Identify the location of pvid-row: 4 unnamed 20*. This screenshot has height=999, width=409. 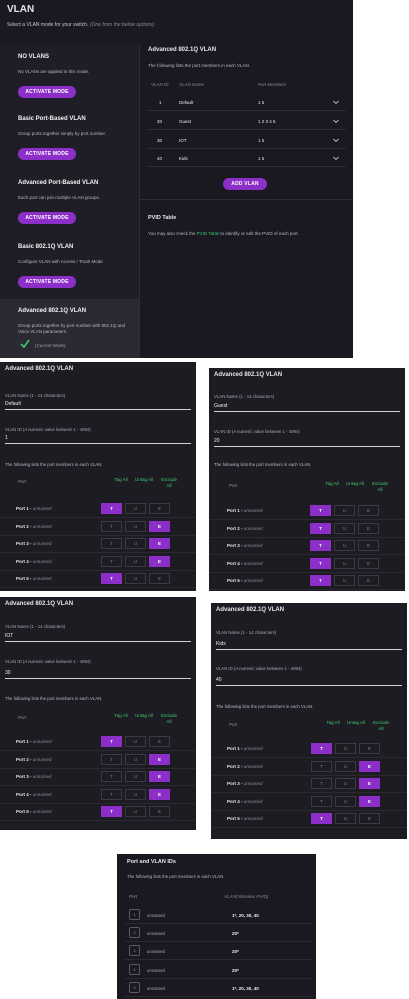
(219, 970).